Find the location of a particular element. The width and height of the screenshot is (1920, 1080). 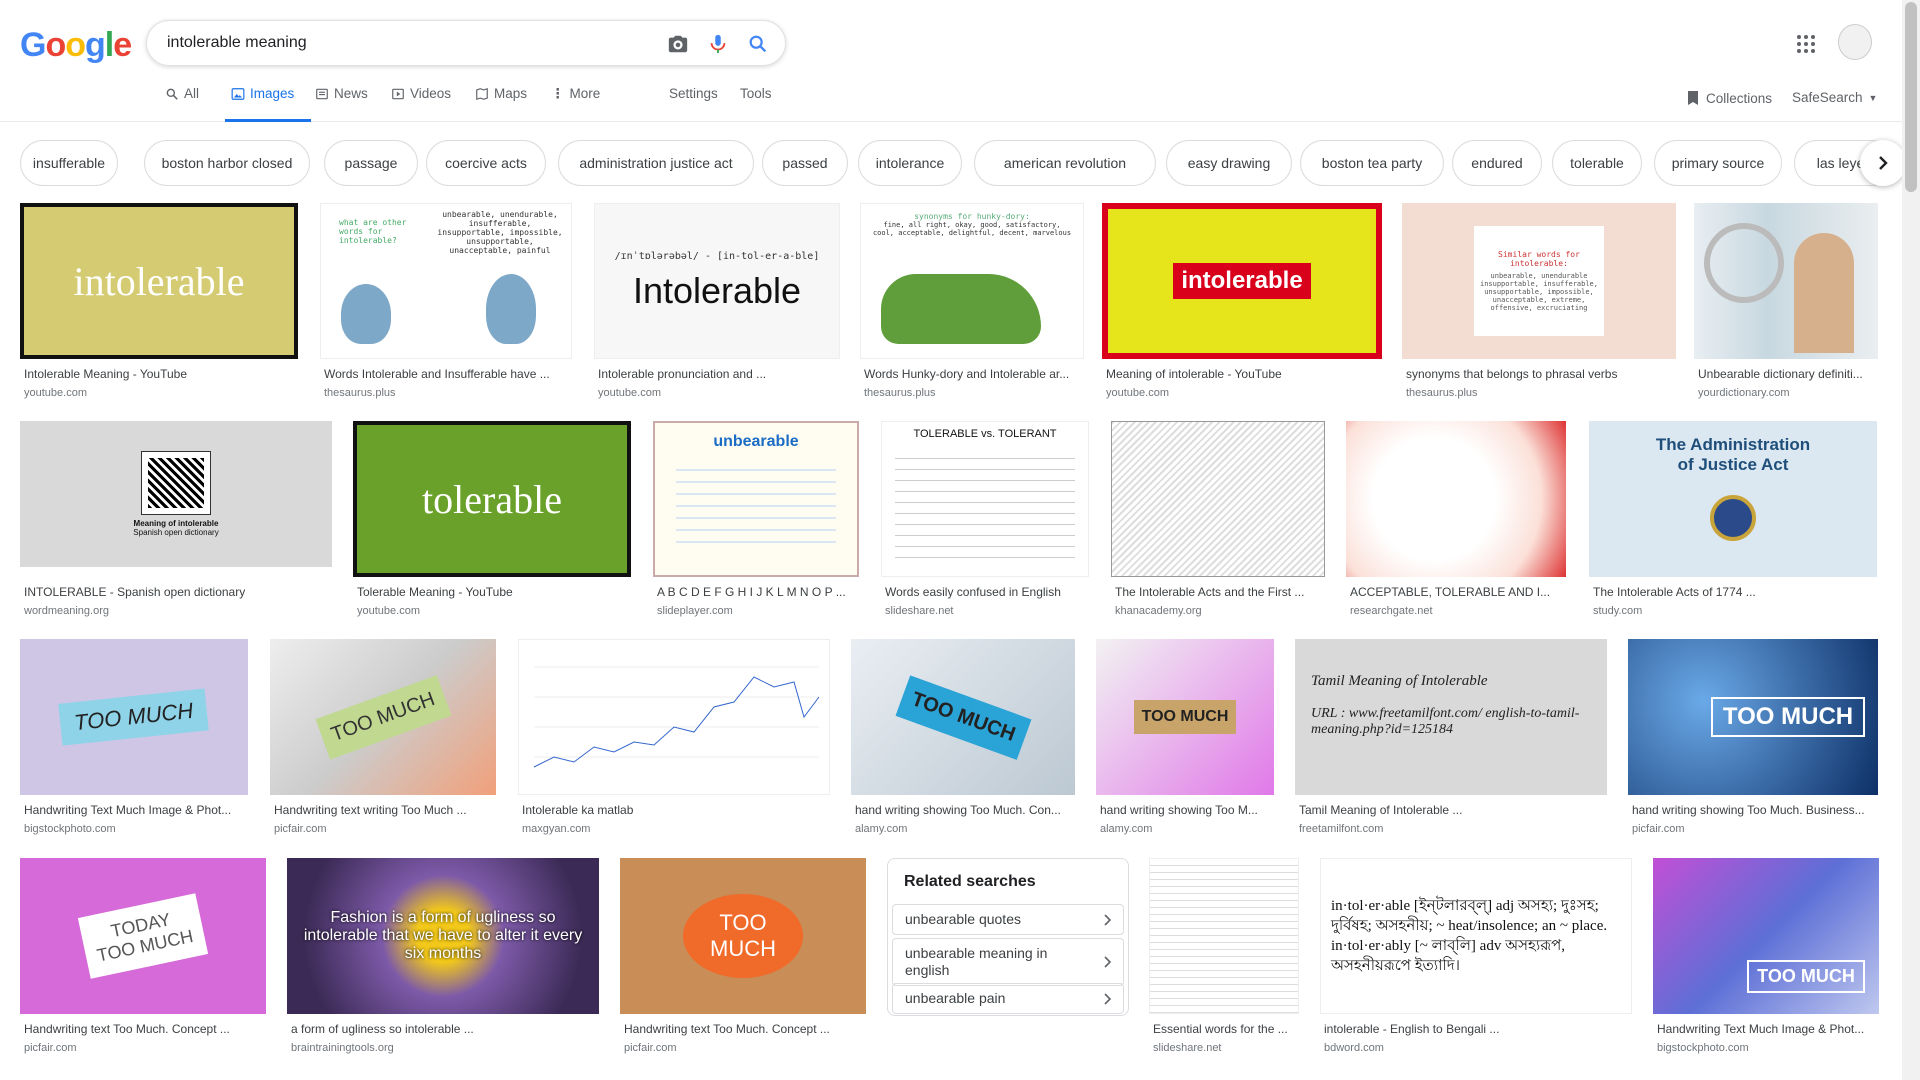

result-title: synonyms that belongs to phrasal verbs is located at coordinates (1542, 374).